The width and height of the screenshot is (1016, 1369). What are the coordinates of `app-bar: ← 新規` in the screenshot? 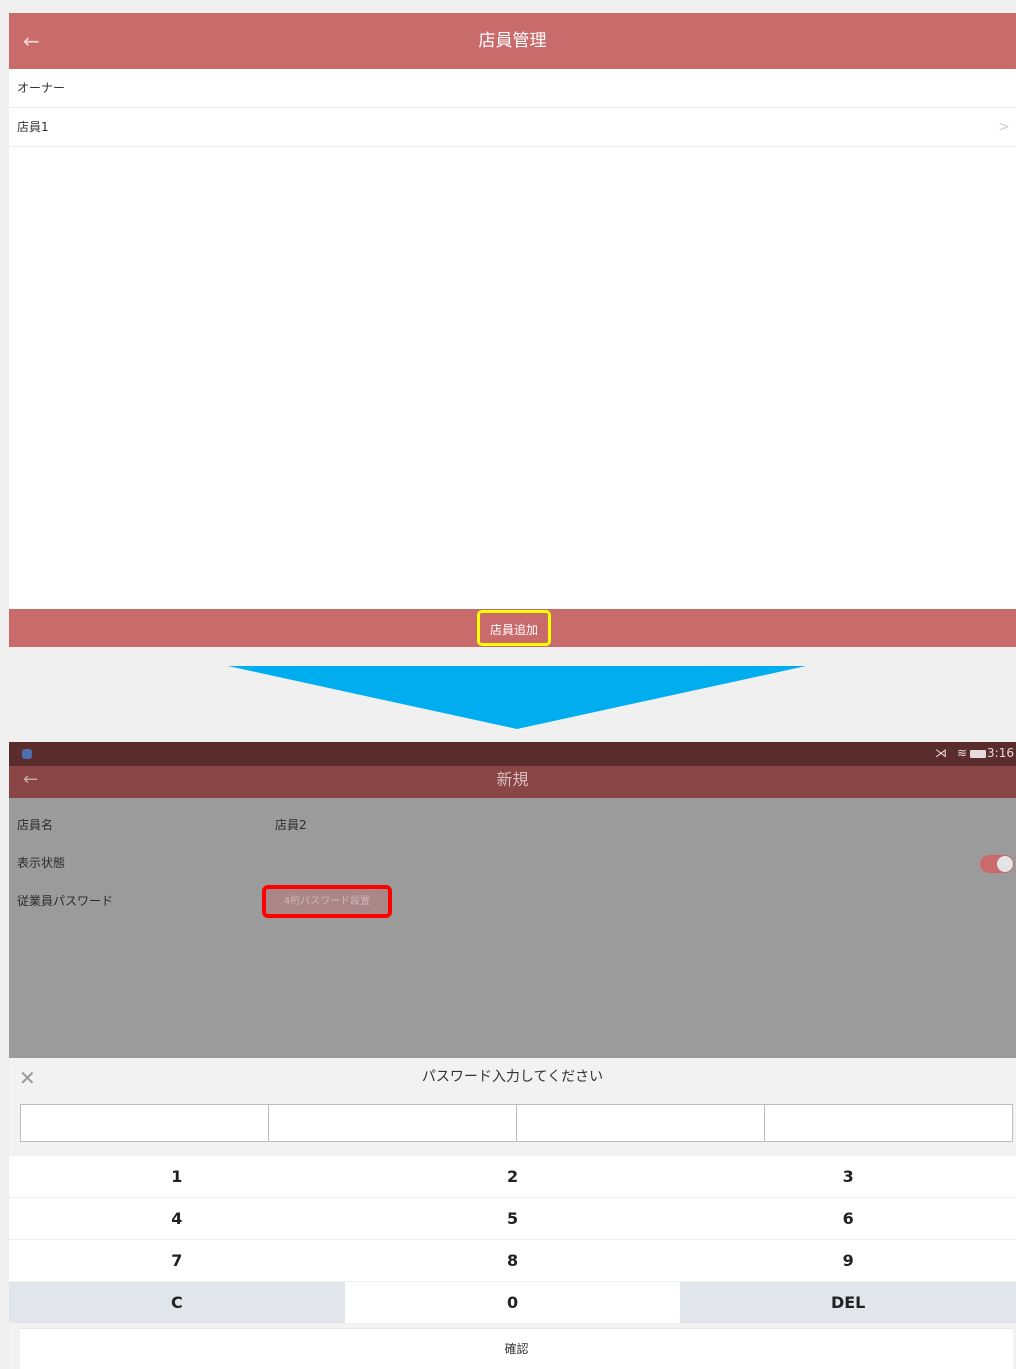 It's located at (512, 782).